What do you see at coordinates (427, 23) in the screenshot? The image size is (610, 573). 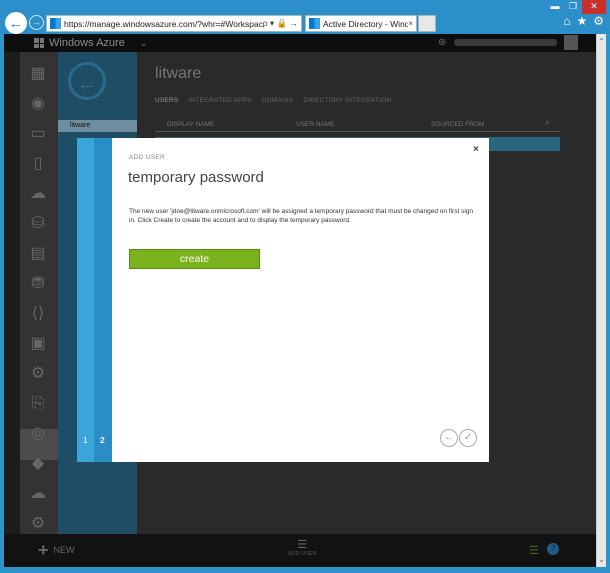 I see `new-tab-button` at bounding box center [427, 23].